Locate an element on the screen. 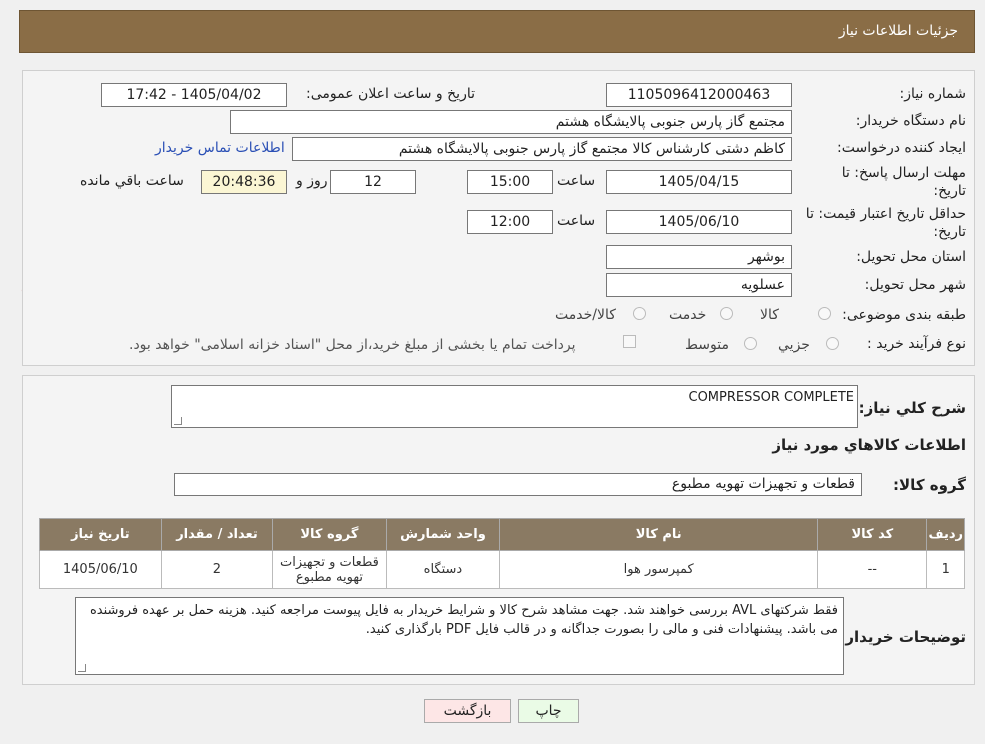  announce-field: 1405/04/02 - 17:42 is located at coordinates (194, 95).